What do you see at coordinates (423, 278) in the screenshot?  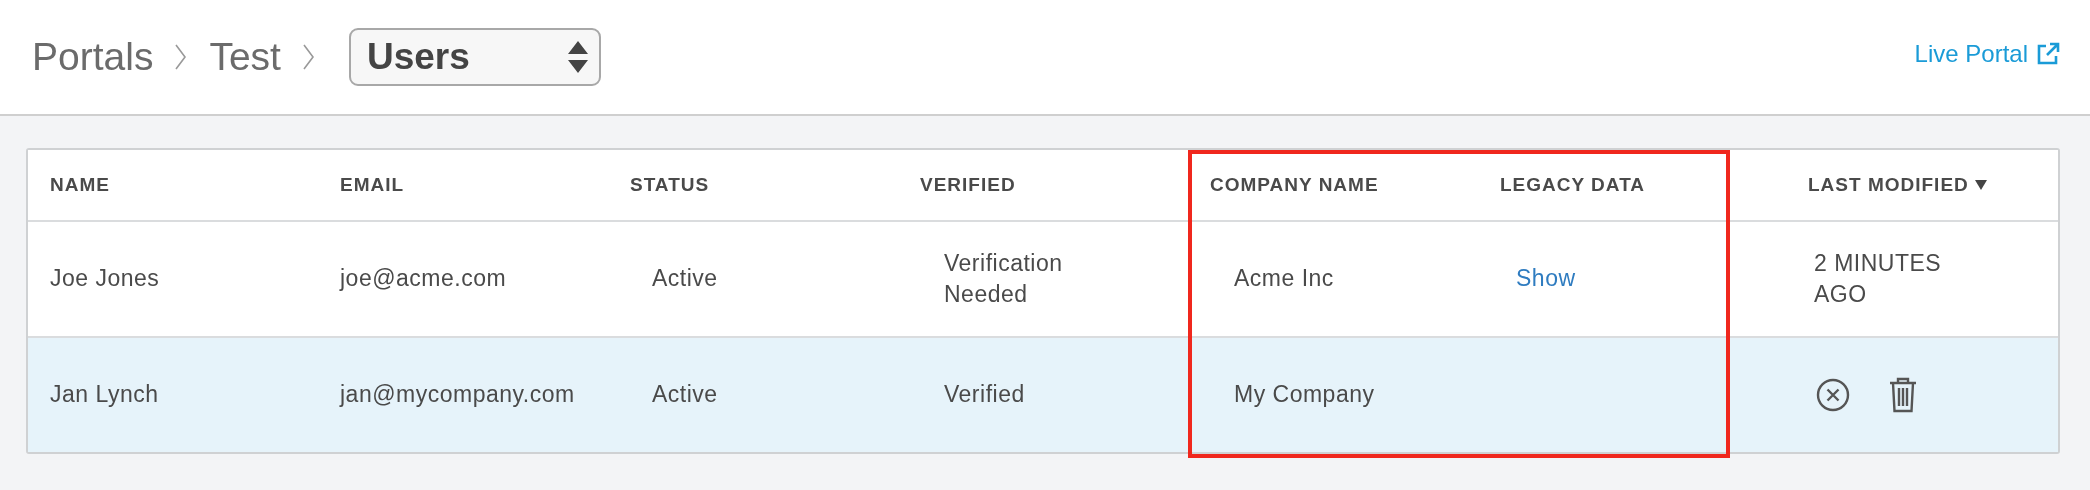 I see `table-cell: joe@acme.com` at bounding box center [423, 278].